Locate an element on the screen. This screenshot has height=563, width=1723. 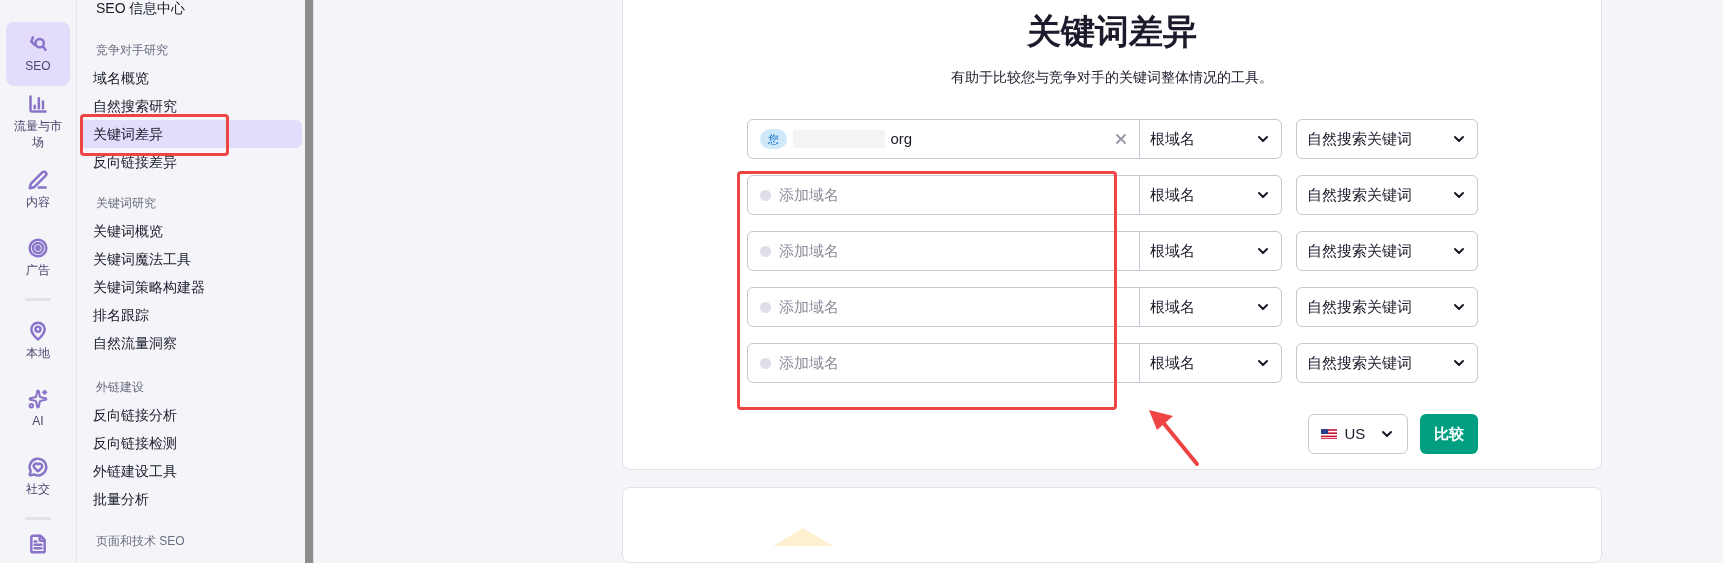
sidebar-item: 反向链接检测 is located at coordinates (191, 443).